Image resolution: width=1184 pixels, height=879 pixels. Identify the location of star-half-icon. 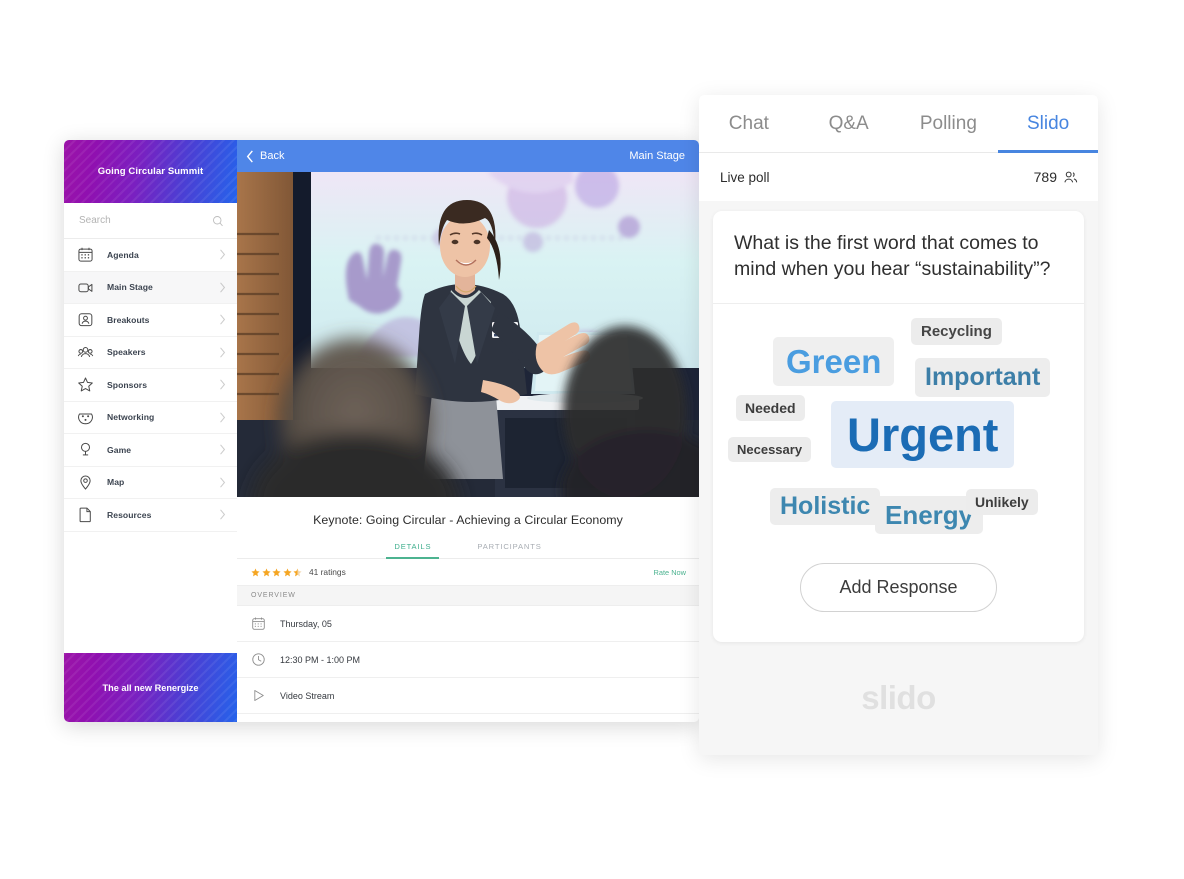
(297, 572).